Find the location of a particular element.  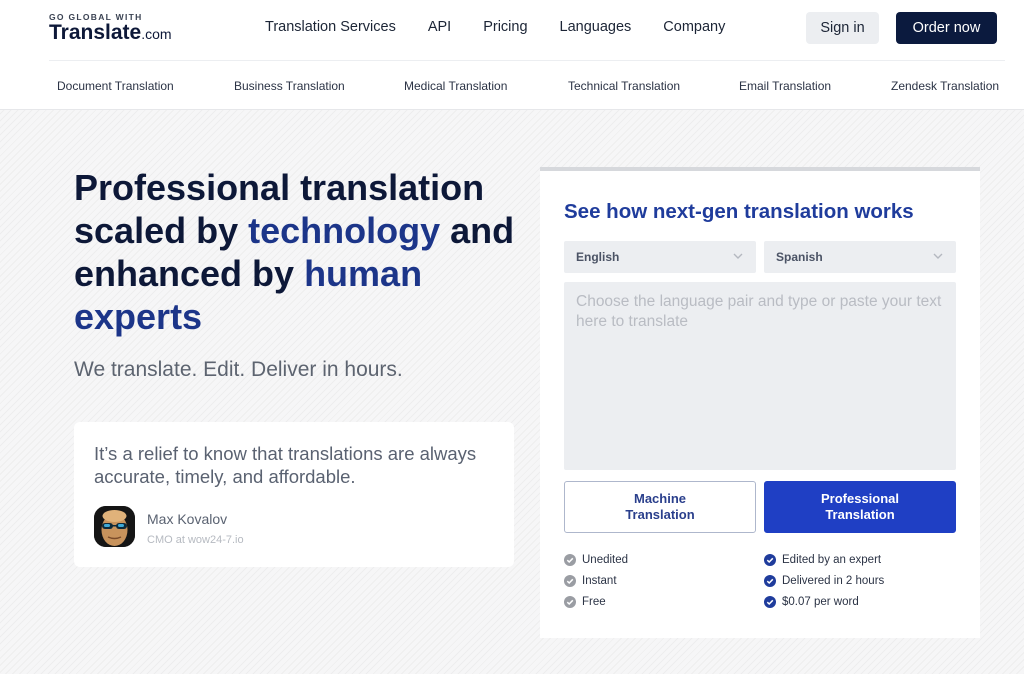

feature-item: Delivered in 2 hours is located at coordinates (824, 580).